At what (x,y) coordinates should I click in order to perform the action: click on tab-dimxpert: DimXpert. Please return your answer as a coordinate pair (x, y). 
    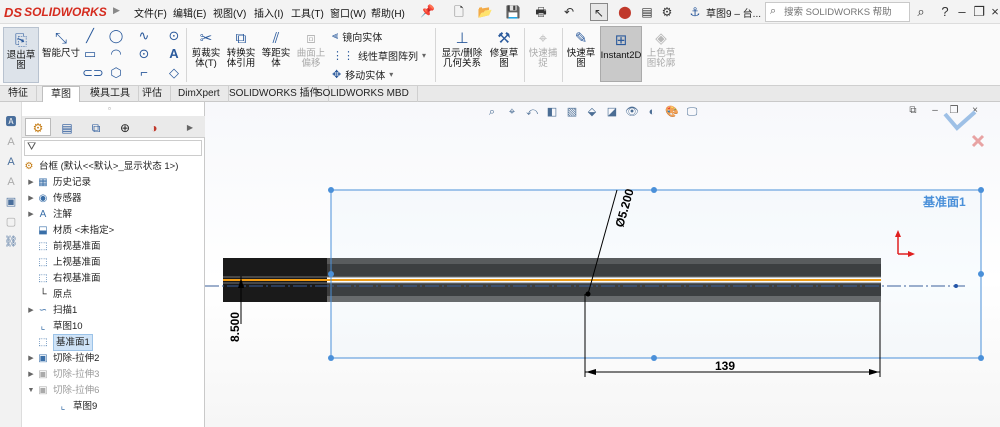
    Looking at the image, I should click on (199, 94).